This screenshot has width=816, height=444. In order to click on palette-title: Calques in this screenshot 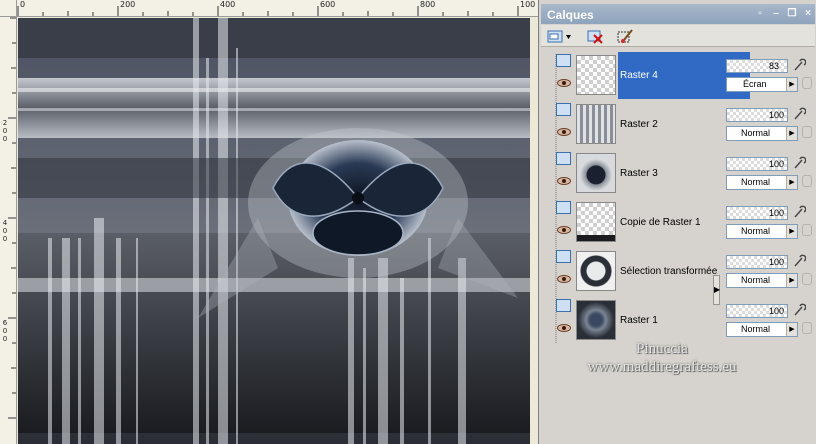, I will do `click(570, 15)`.